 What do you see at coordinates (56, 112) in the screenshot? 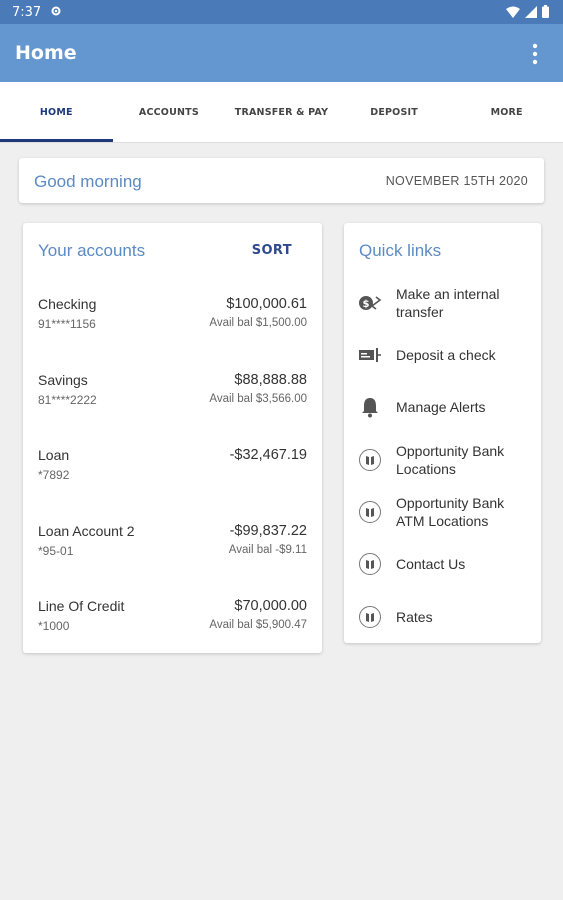
I see `tab-home: HOME` at bounding box center [56, 112].